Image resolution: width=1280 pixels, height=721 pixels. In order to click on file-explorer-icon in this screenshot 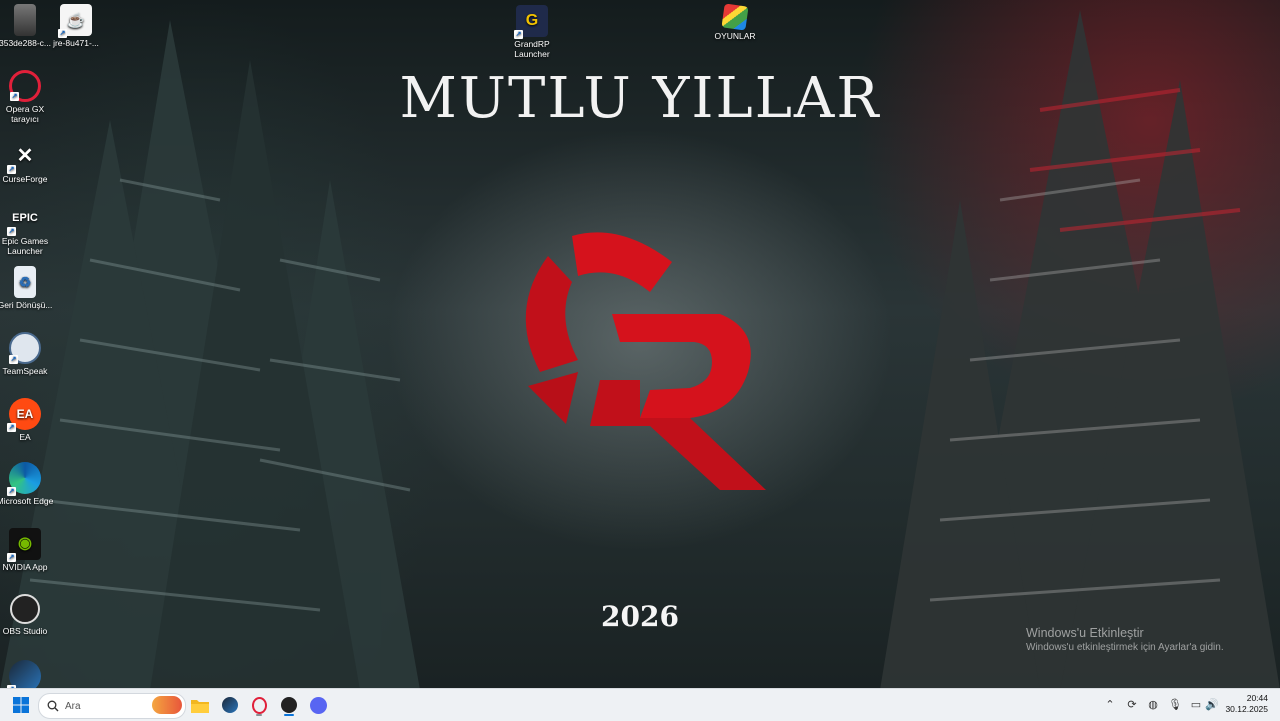, I will do `click(200, 706)`.